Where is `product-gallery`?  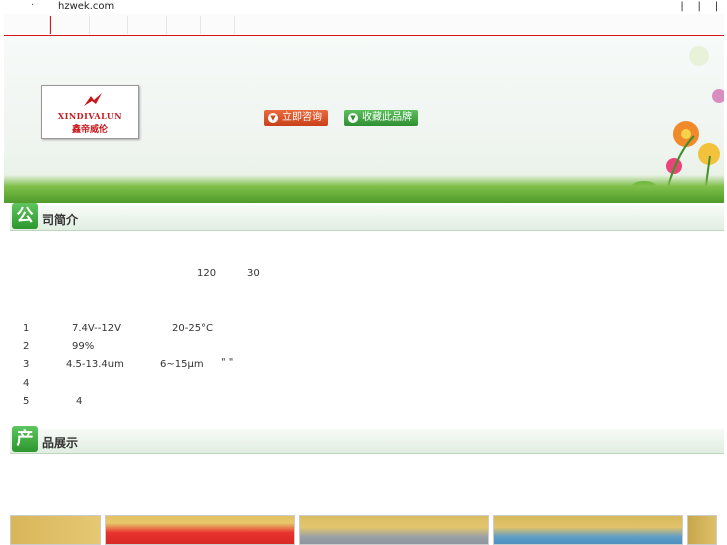
product-gallery is located at coordinates (368, 530).